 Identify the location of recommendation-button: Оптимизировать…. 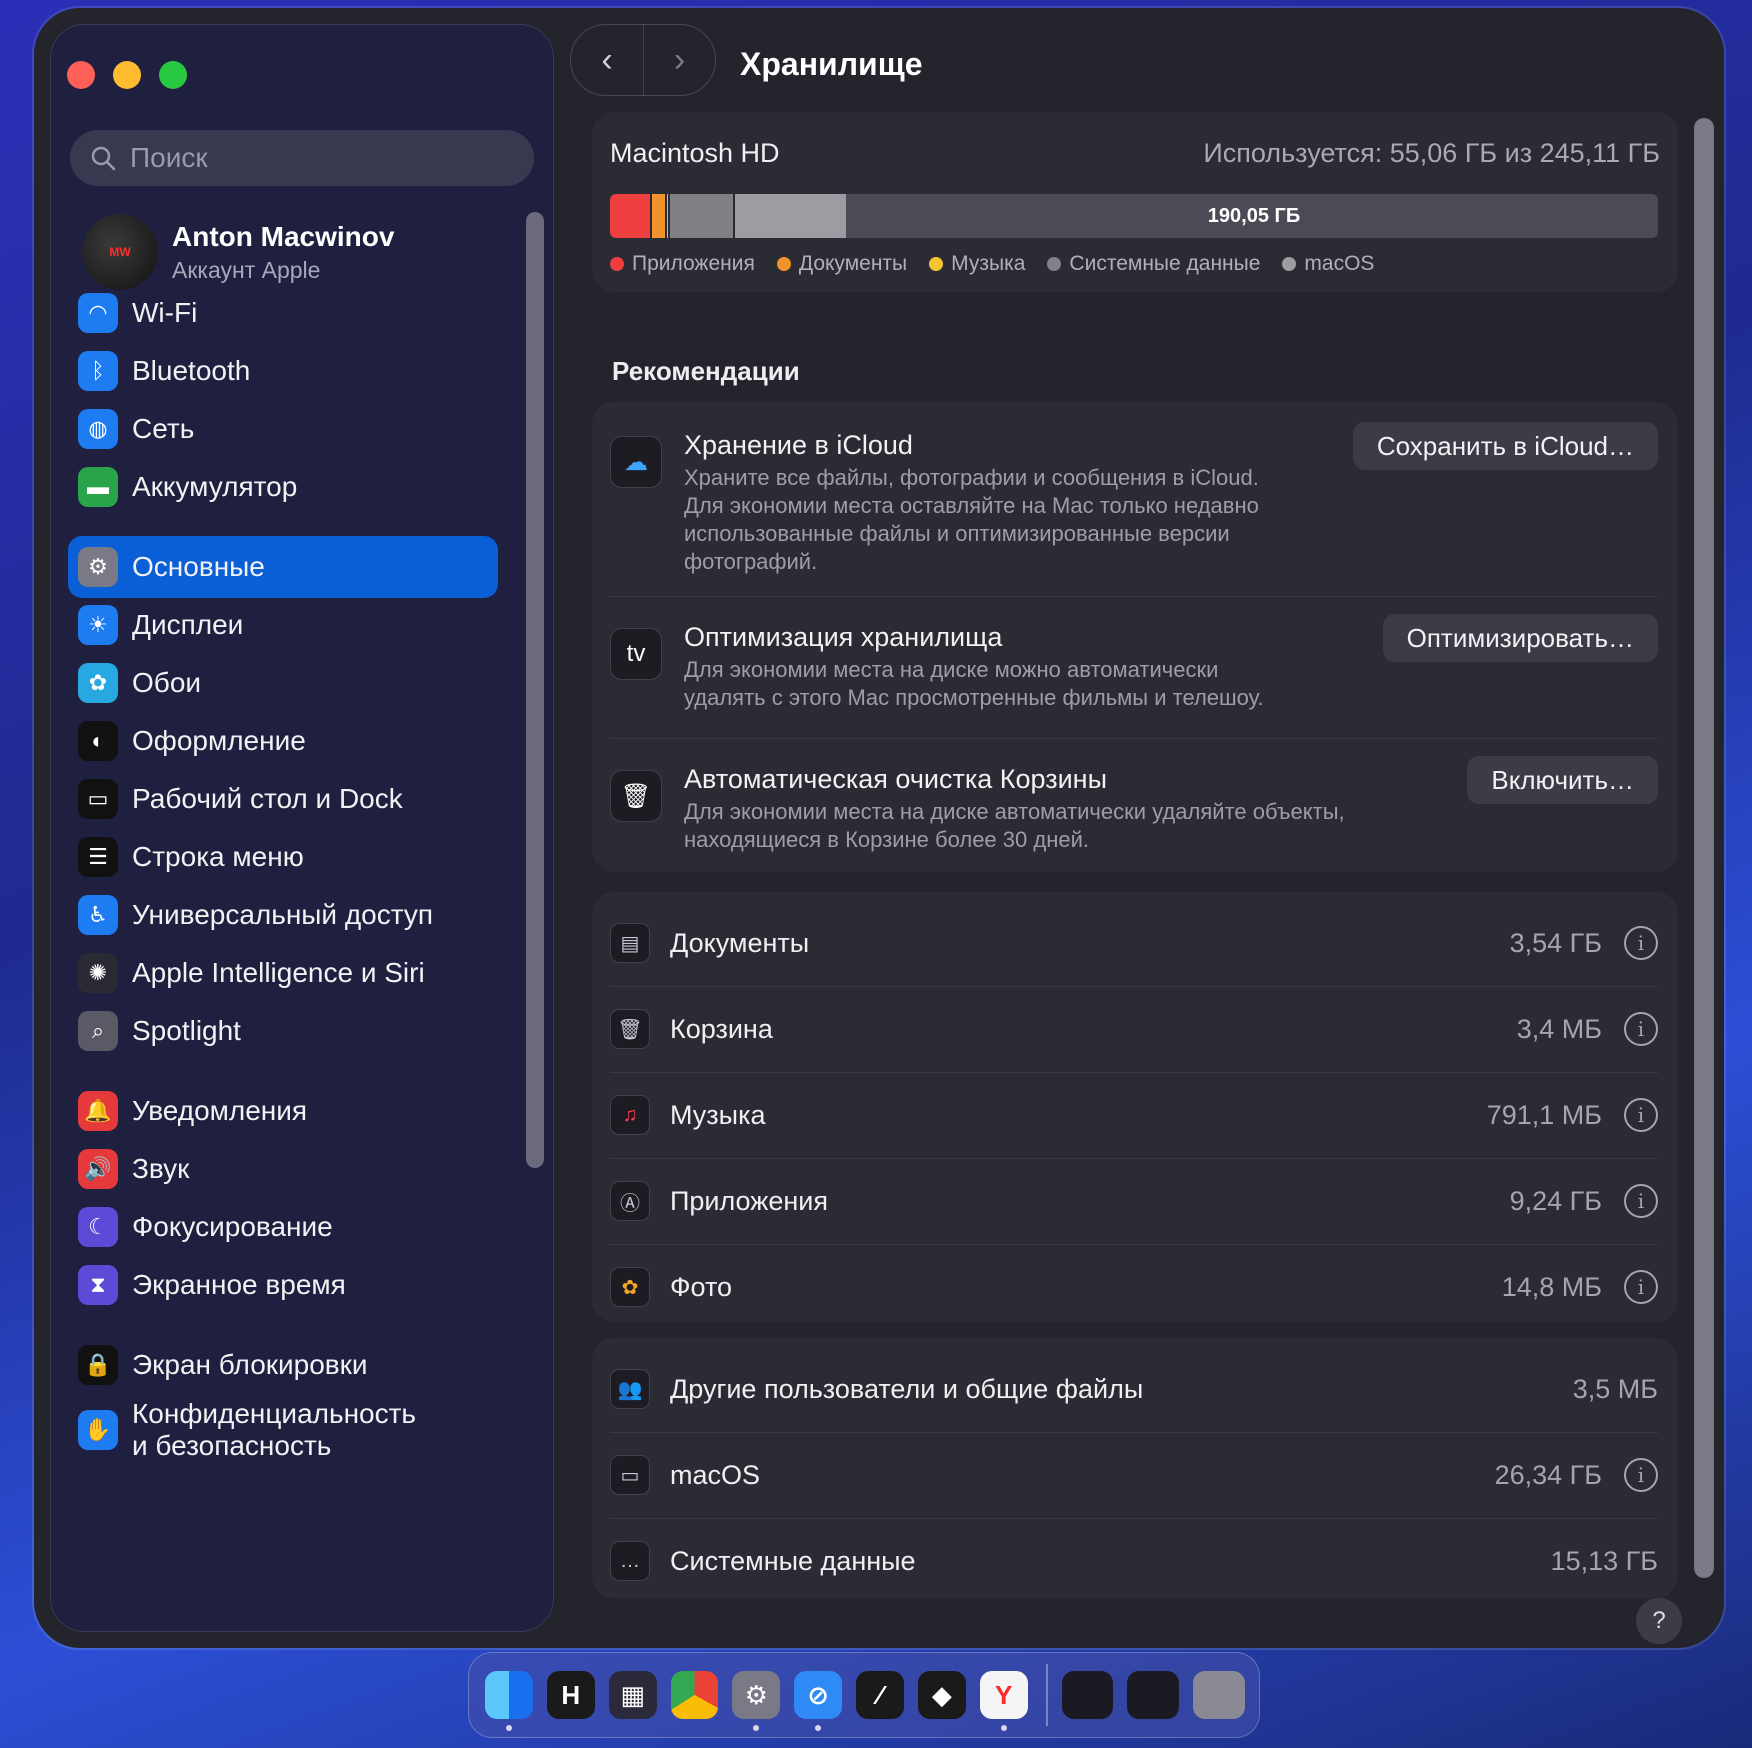
(1520, 638).